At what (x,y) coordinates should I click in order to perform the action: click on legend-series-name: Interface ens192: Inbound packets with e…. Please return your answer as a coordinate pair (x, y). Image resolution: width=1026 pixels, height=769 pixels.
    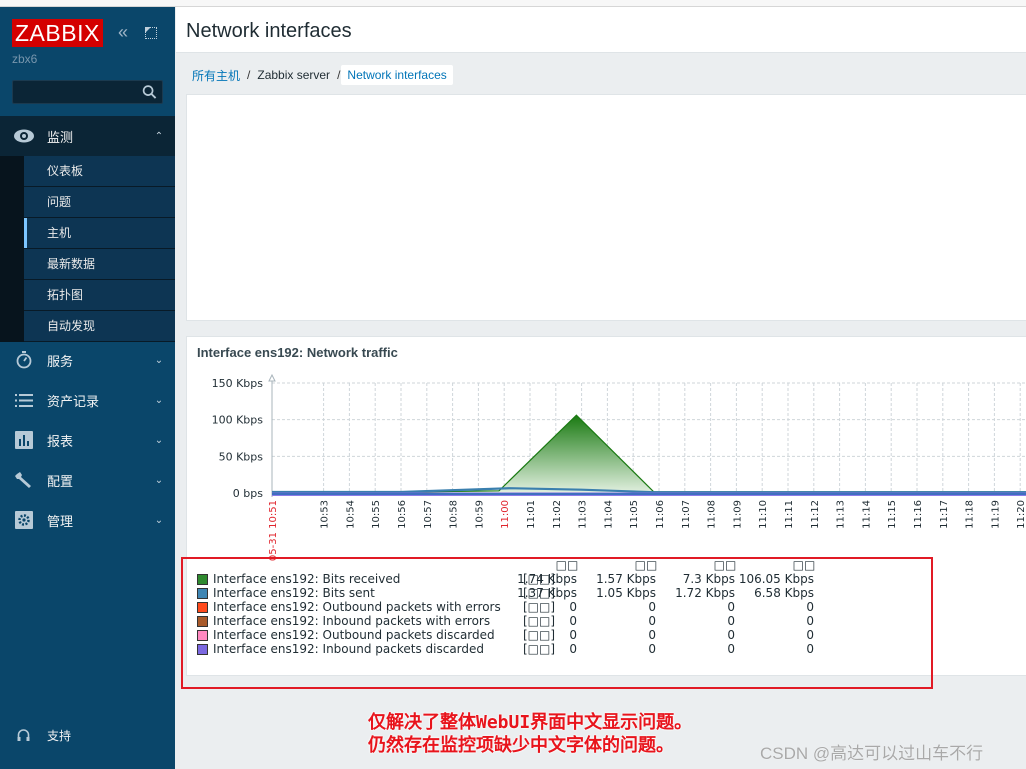
    Looking at the image, I should click on (352, 621).